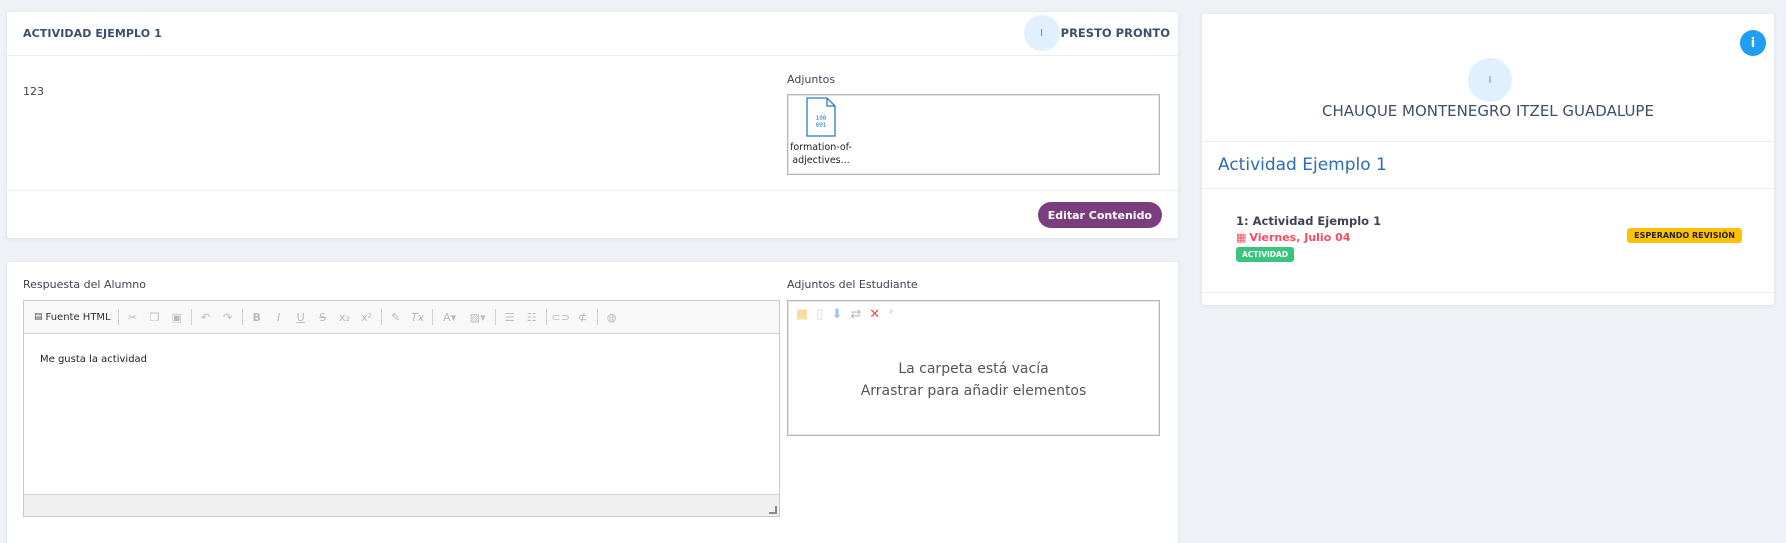 The image size is (1786, 543). What do you see at coordinates (510, 317) in the screenshot?
I see `numbered-list-icon: ☰` at bounding box center [510, 317].